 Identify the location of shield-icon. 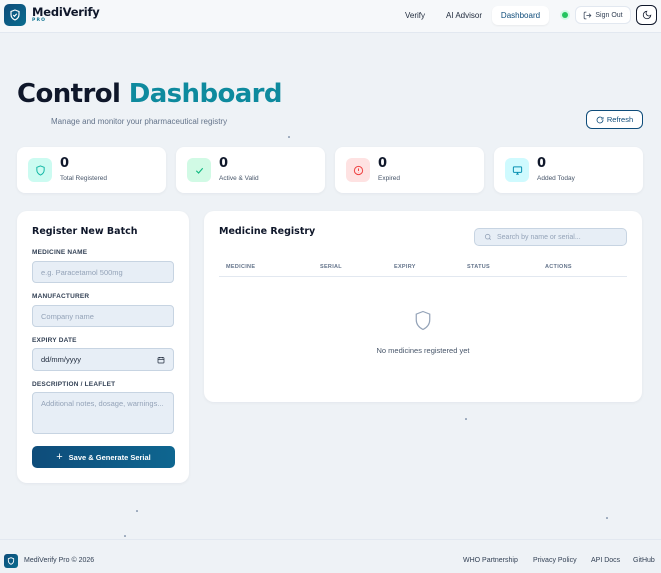
(40, 170).